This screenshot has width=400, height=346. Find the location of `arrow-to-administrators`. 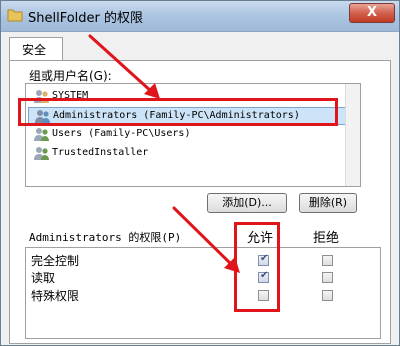

arrow-to-administrators is located at coordinates (121, 64).